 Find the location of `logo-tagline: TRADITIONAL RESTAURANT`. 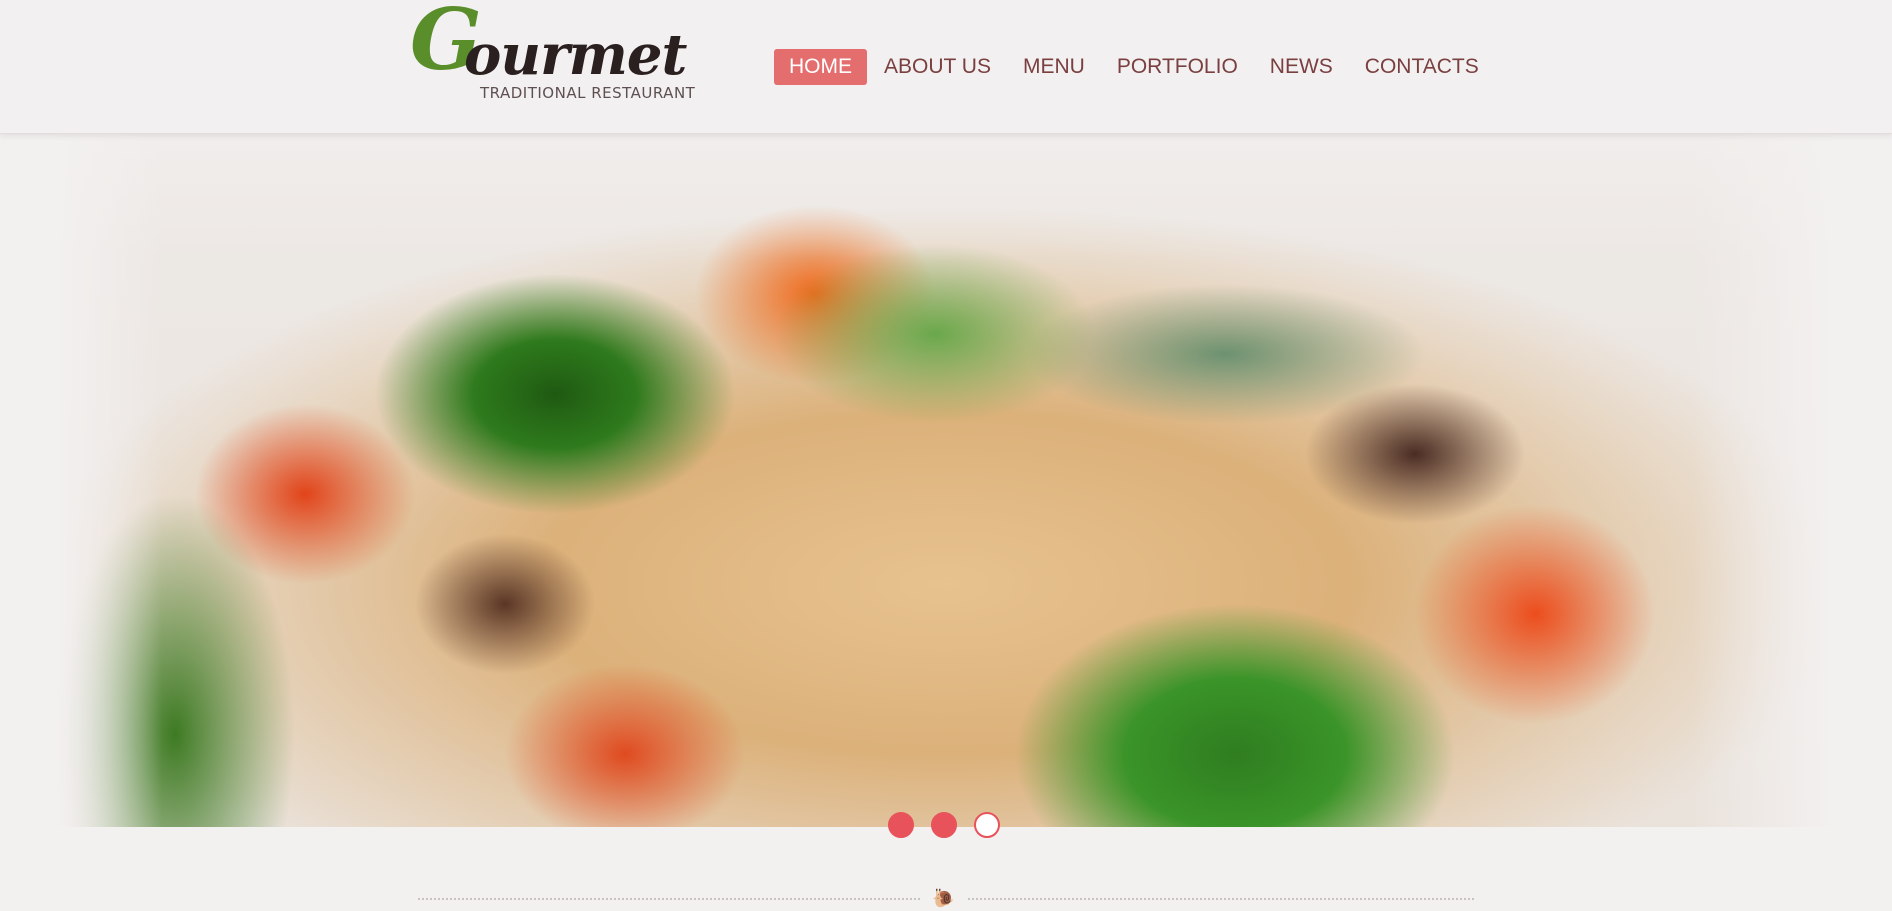

logo-tagline: TRADITIONAL RESTAURANT is located at coordinates (588, 93).